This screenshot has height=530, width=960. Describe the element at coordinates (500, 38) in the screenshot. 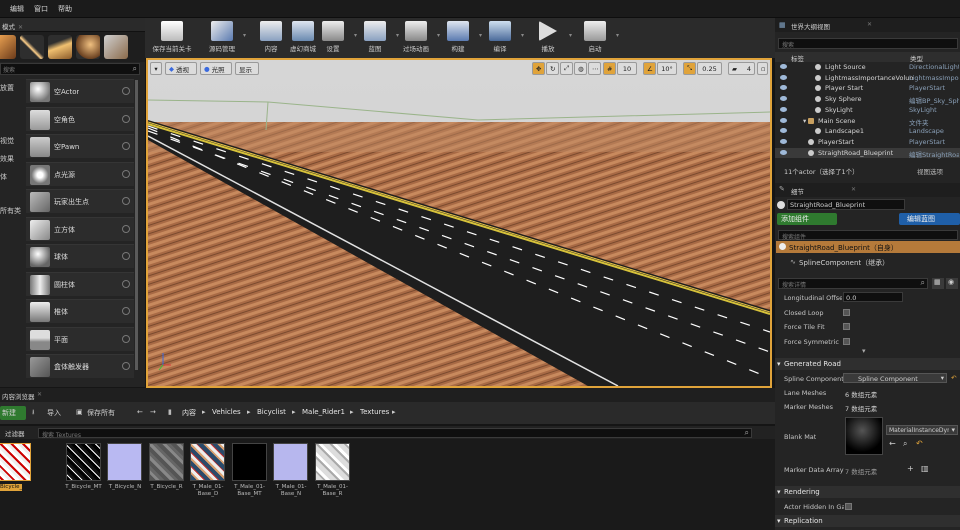

I see `compile-button: 编译 ▾` at that location.